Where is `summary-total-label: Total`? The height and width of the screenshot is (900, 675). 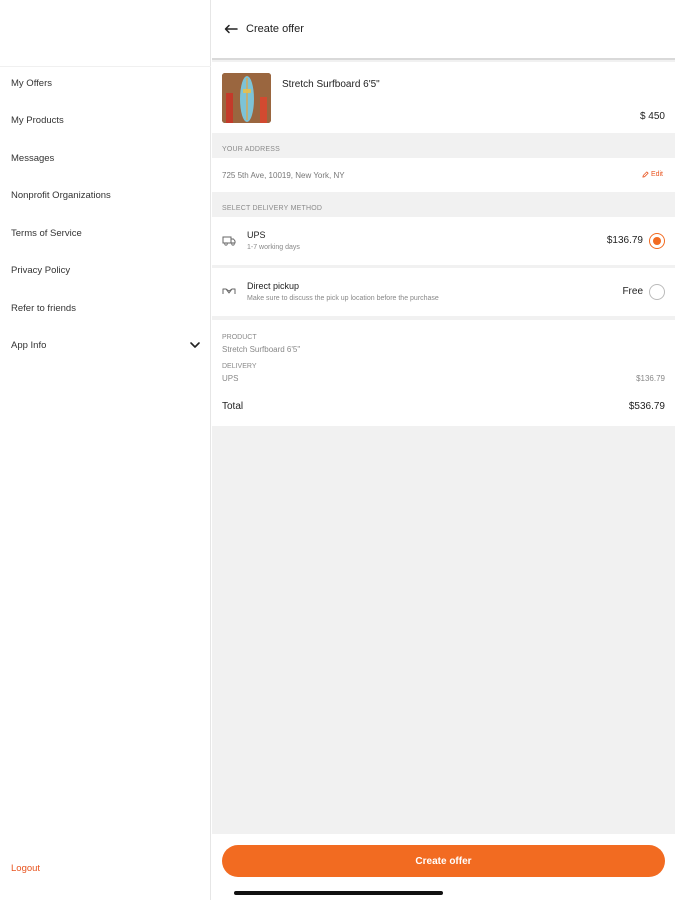 summary-total-label: Total is located at coordinates (233, 406).